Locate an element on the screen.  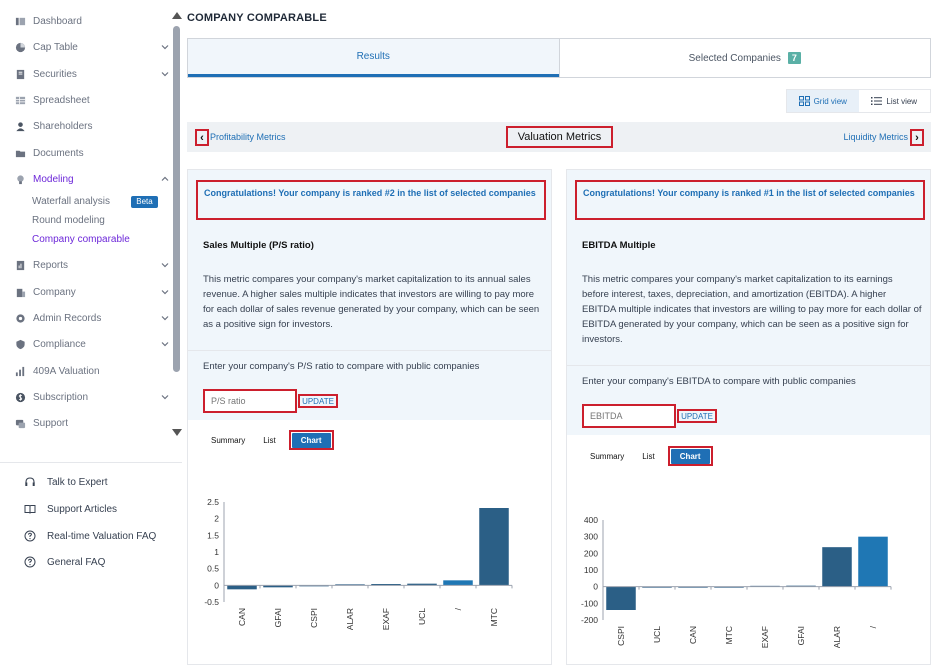
sidebar-item-409a-valuation: 409A Valuation is located at coordinates (92, 371).